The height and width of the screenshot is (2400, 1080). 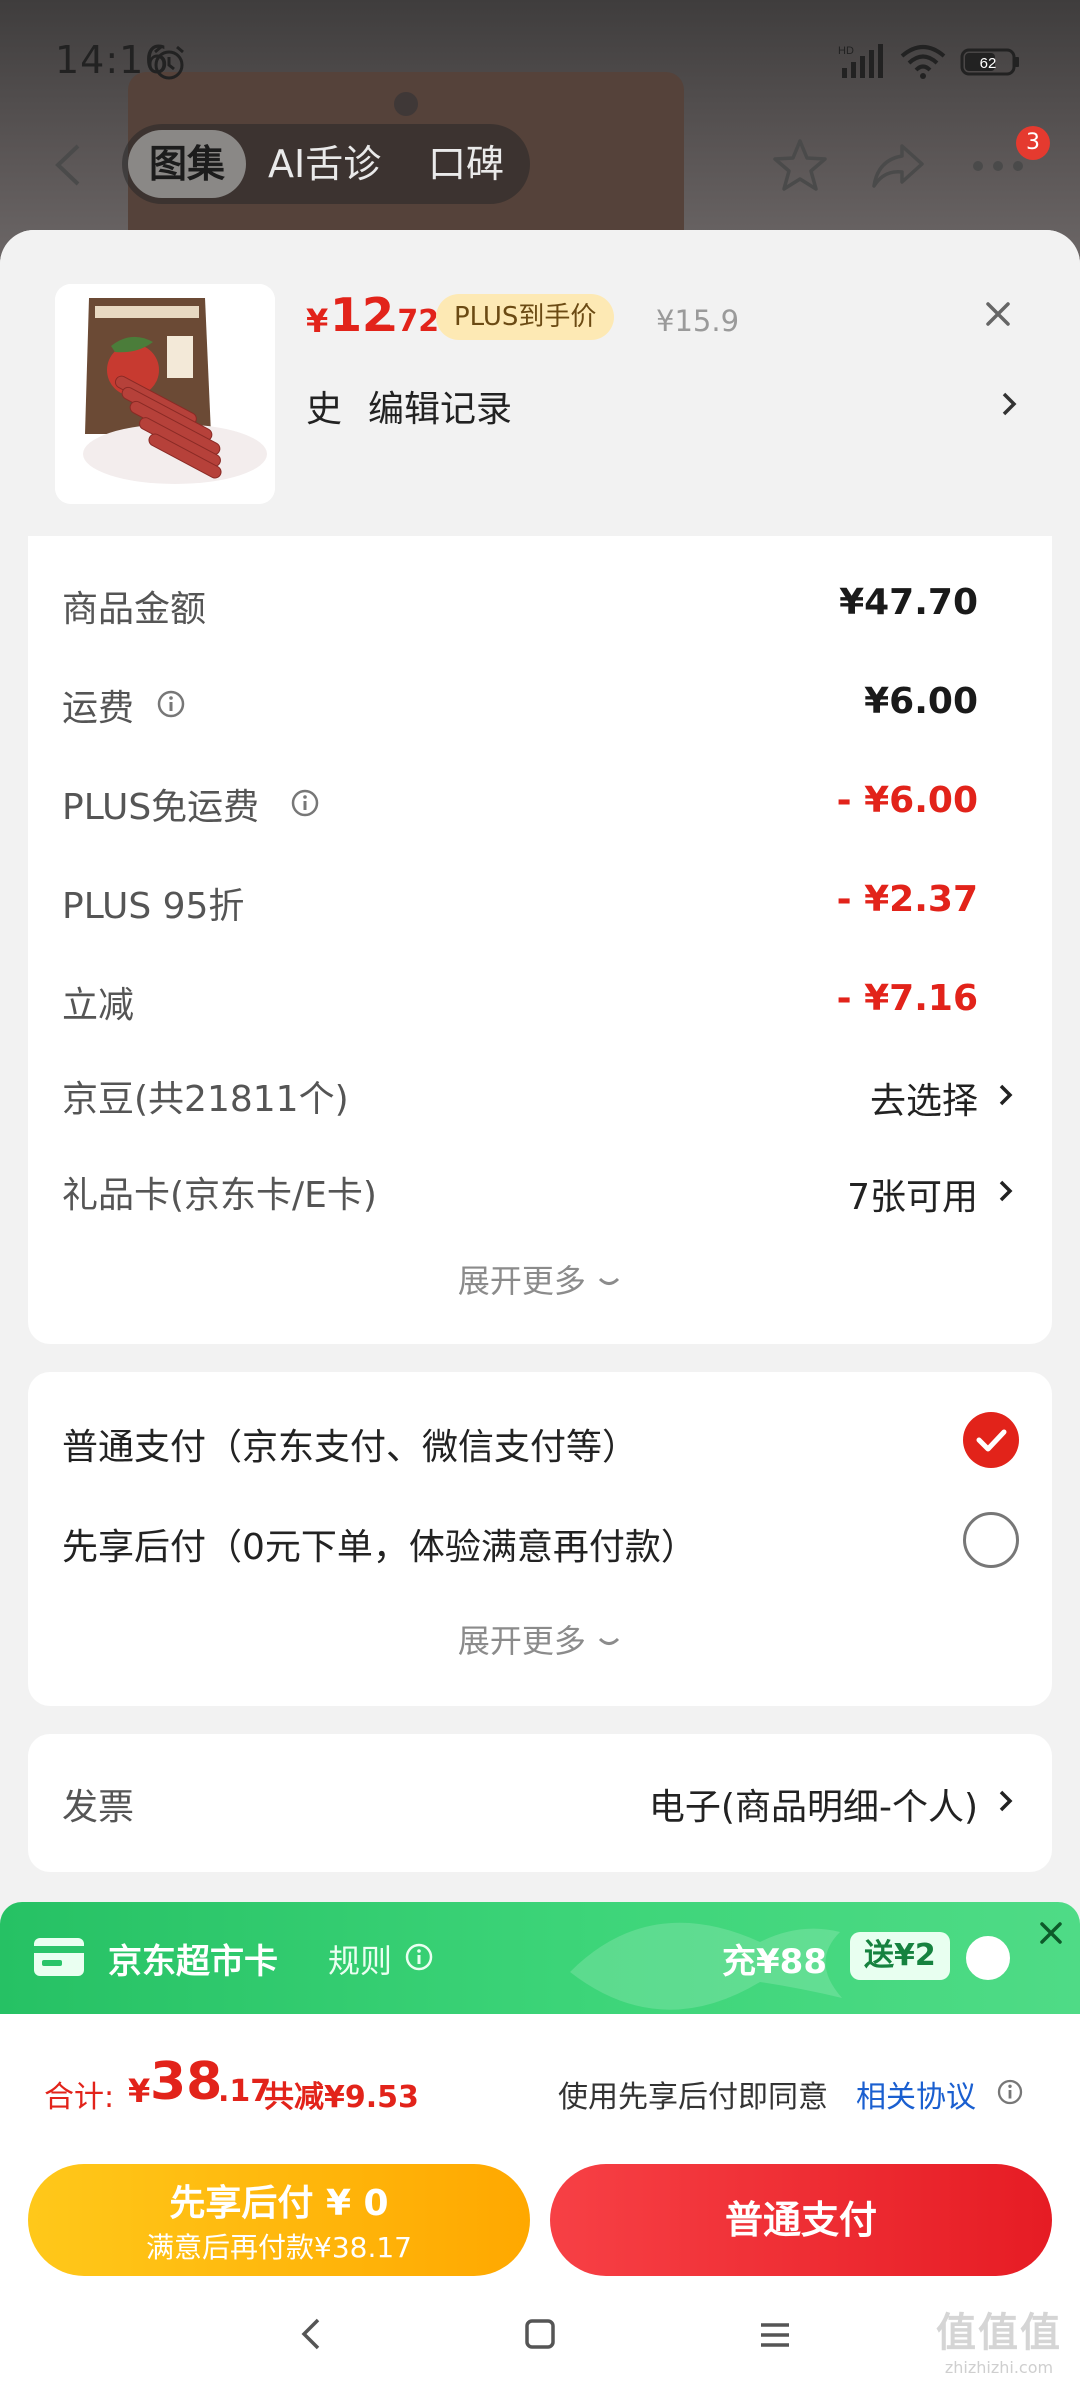 I want to click on watermark: 值值值 zhizhizhi.com, so click(x=999, y=2338).